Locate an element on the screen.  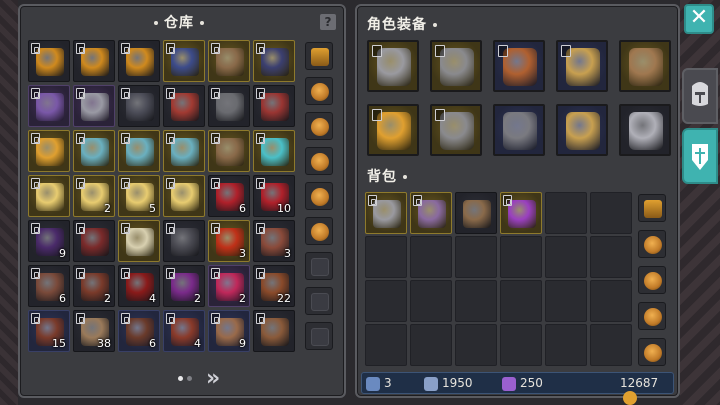
close-button: ✕ is located at coordinates (699, 19).